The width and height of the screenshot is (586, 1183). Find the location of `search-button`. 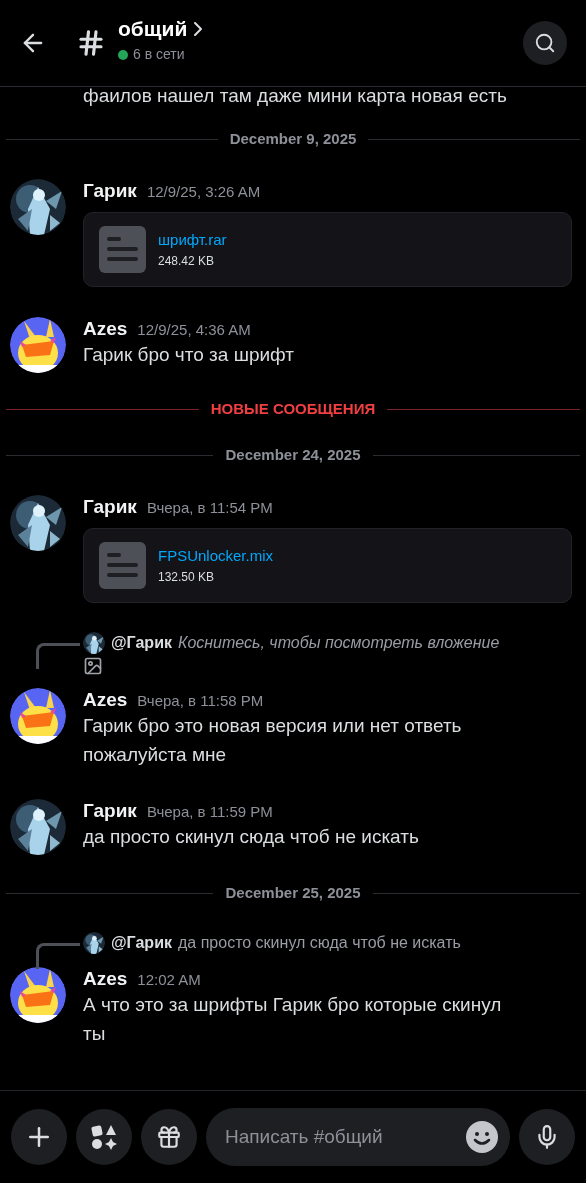

search-button is located at coordinates (545, 43).